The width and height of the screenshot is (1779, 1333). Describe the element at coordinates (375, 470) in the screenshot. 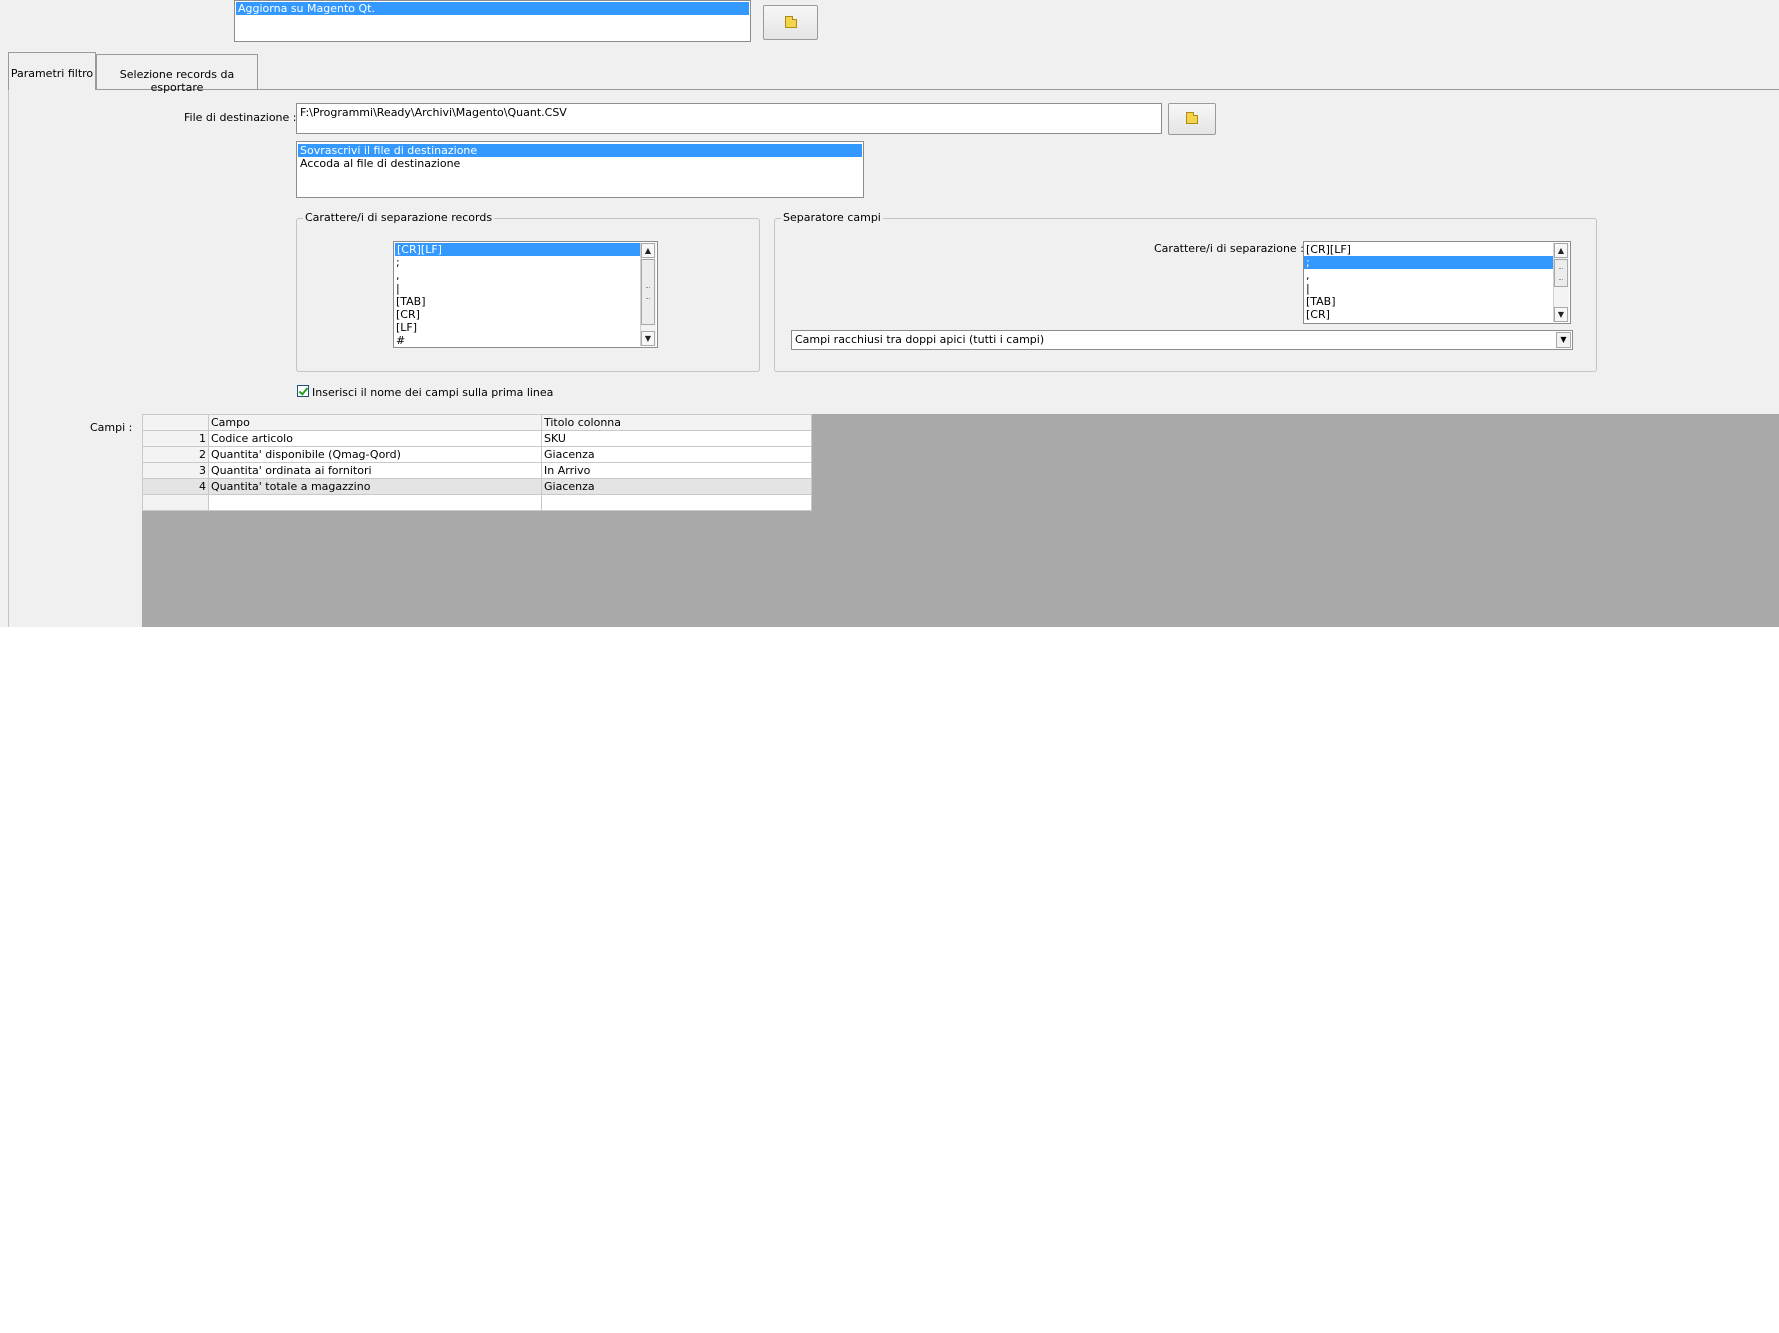

I see `cell-campo: Quantita' ordinata ai fornitori` at that location.